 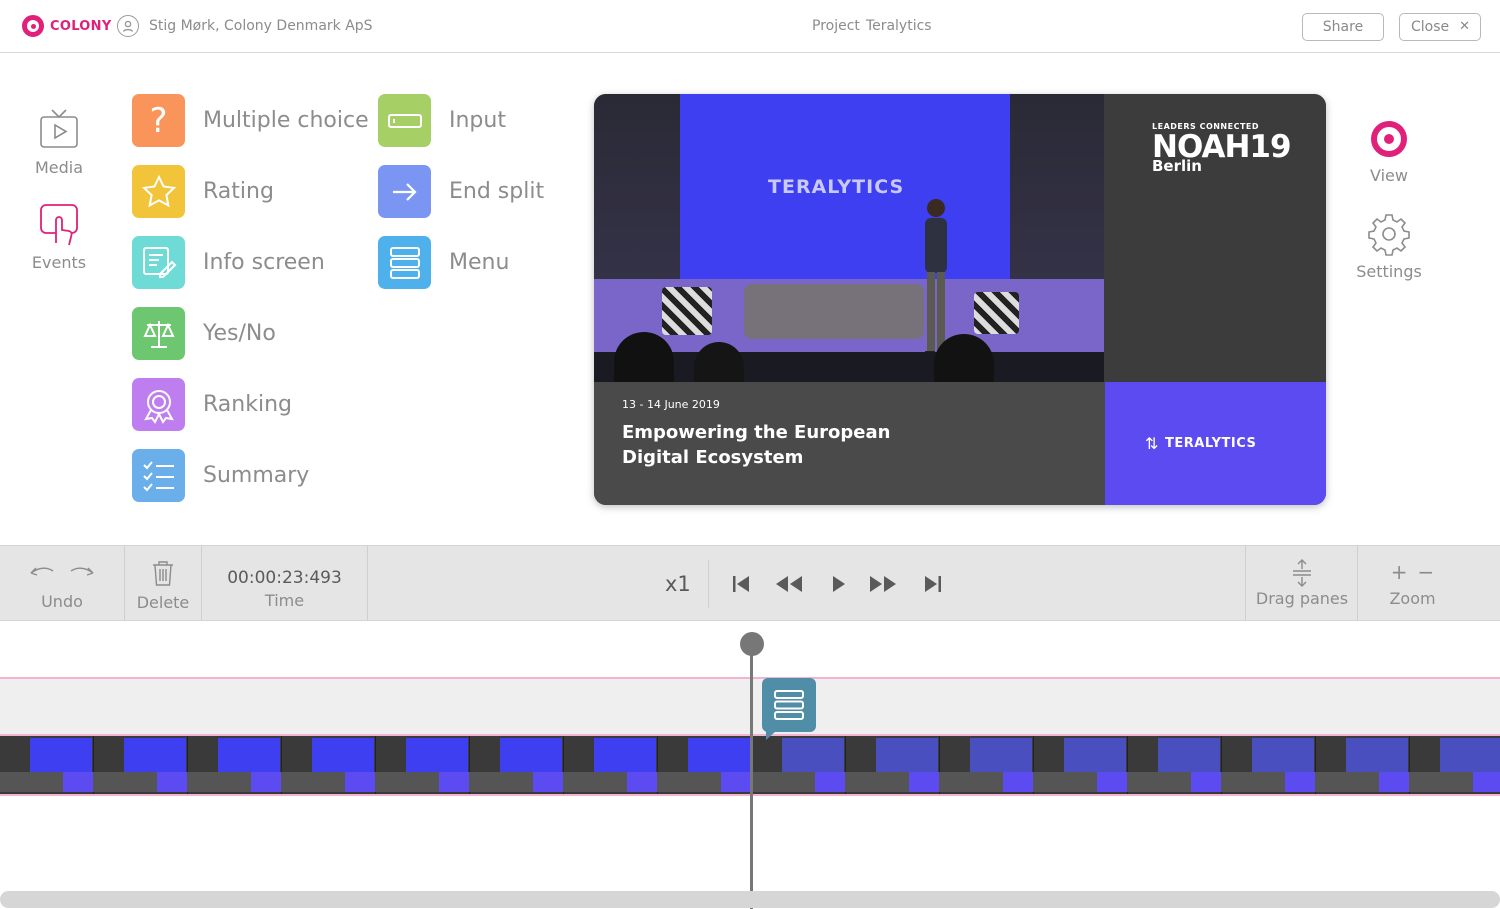 I want to click on view-label: View, so click(x=1389, y=175).